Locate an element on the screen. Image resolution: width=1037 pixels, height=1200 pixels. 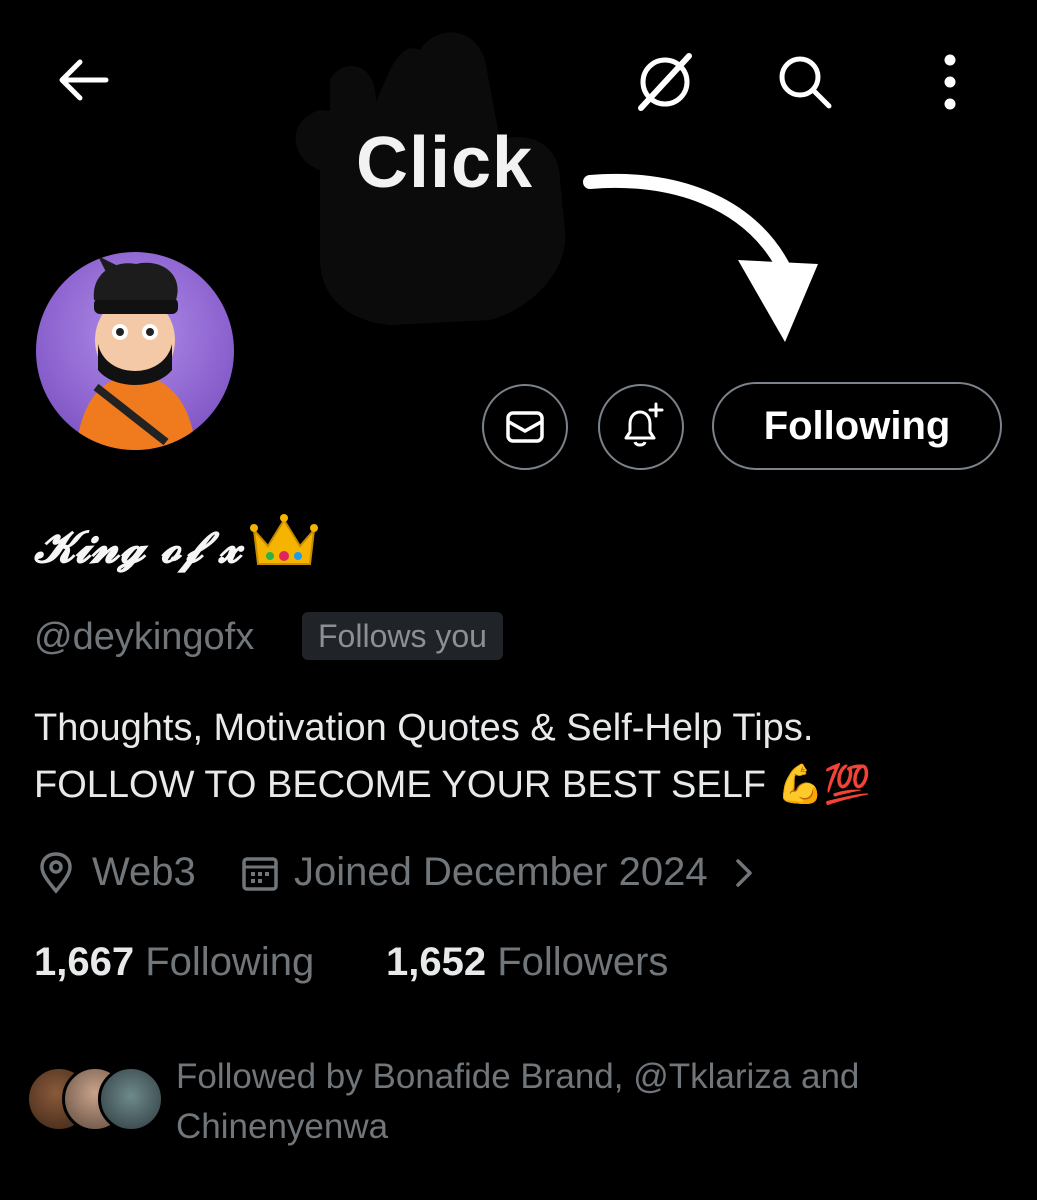
avatar-illustration is located at coordinates (136, 353).